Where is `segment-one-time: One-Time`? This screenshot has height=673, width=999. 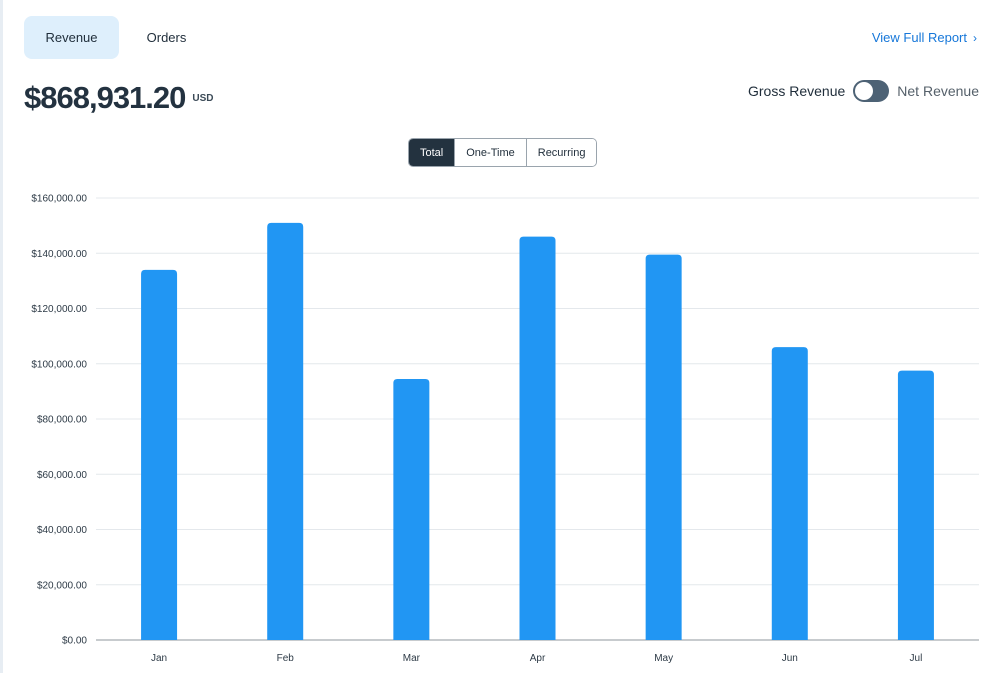 segment-one-time: One-Time is located at coordinates (490, 152).